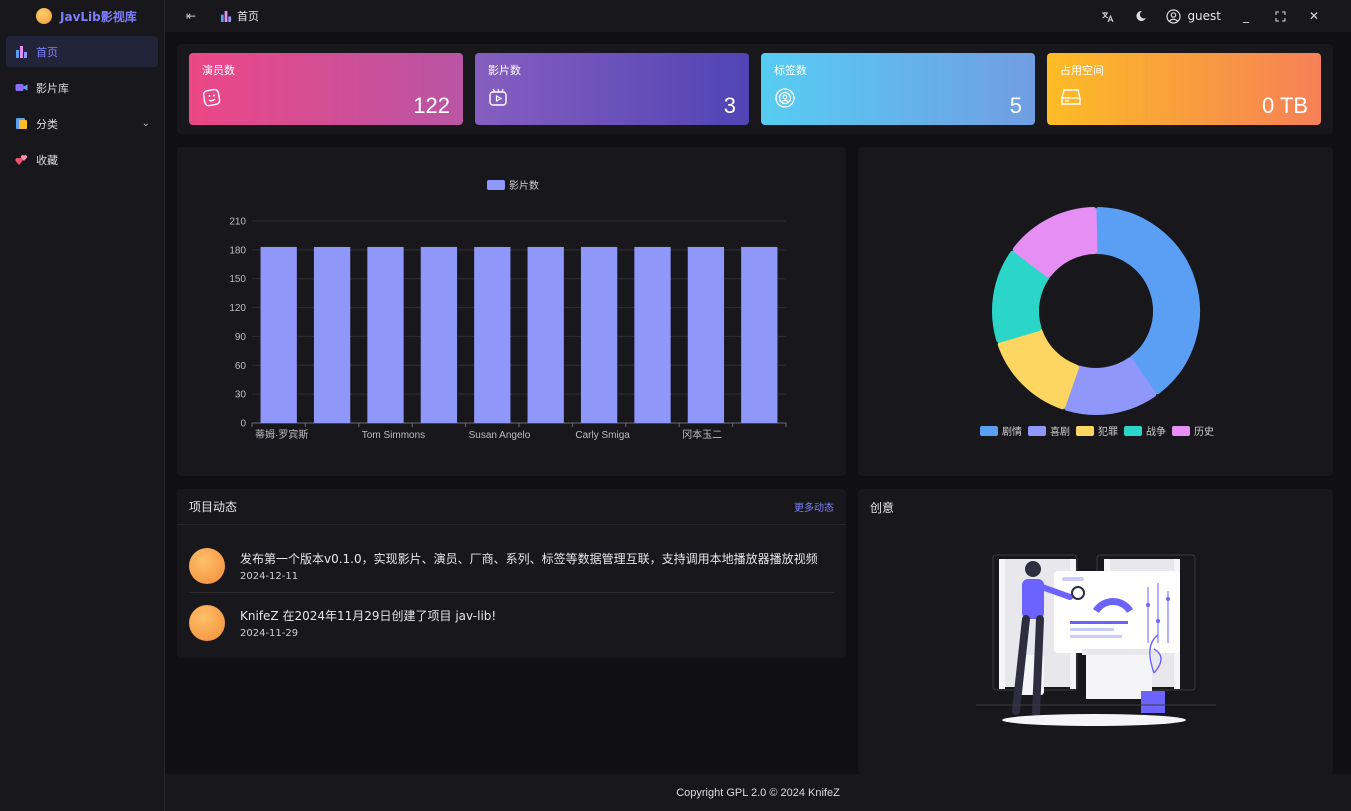  What do you see at coordinates (1097, 431) in the screenshot?
I see `chart-legend: 剧情 喜剧 犯罪 战争 历史` at bounding box center [1097, 431].